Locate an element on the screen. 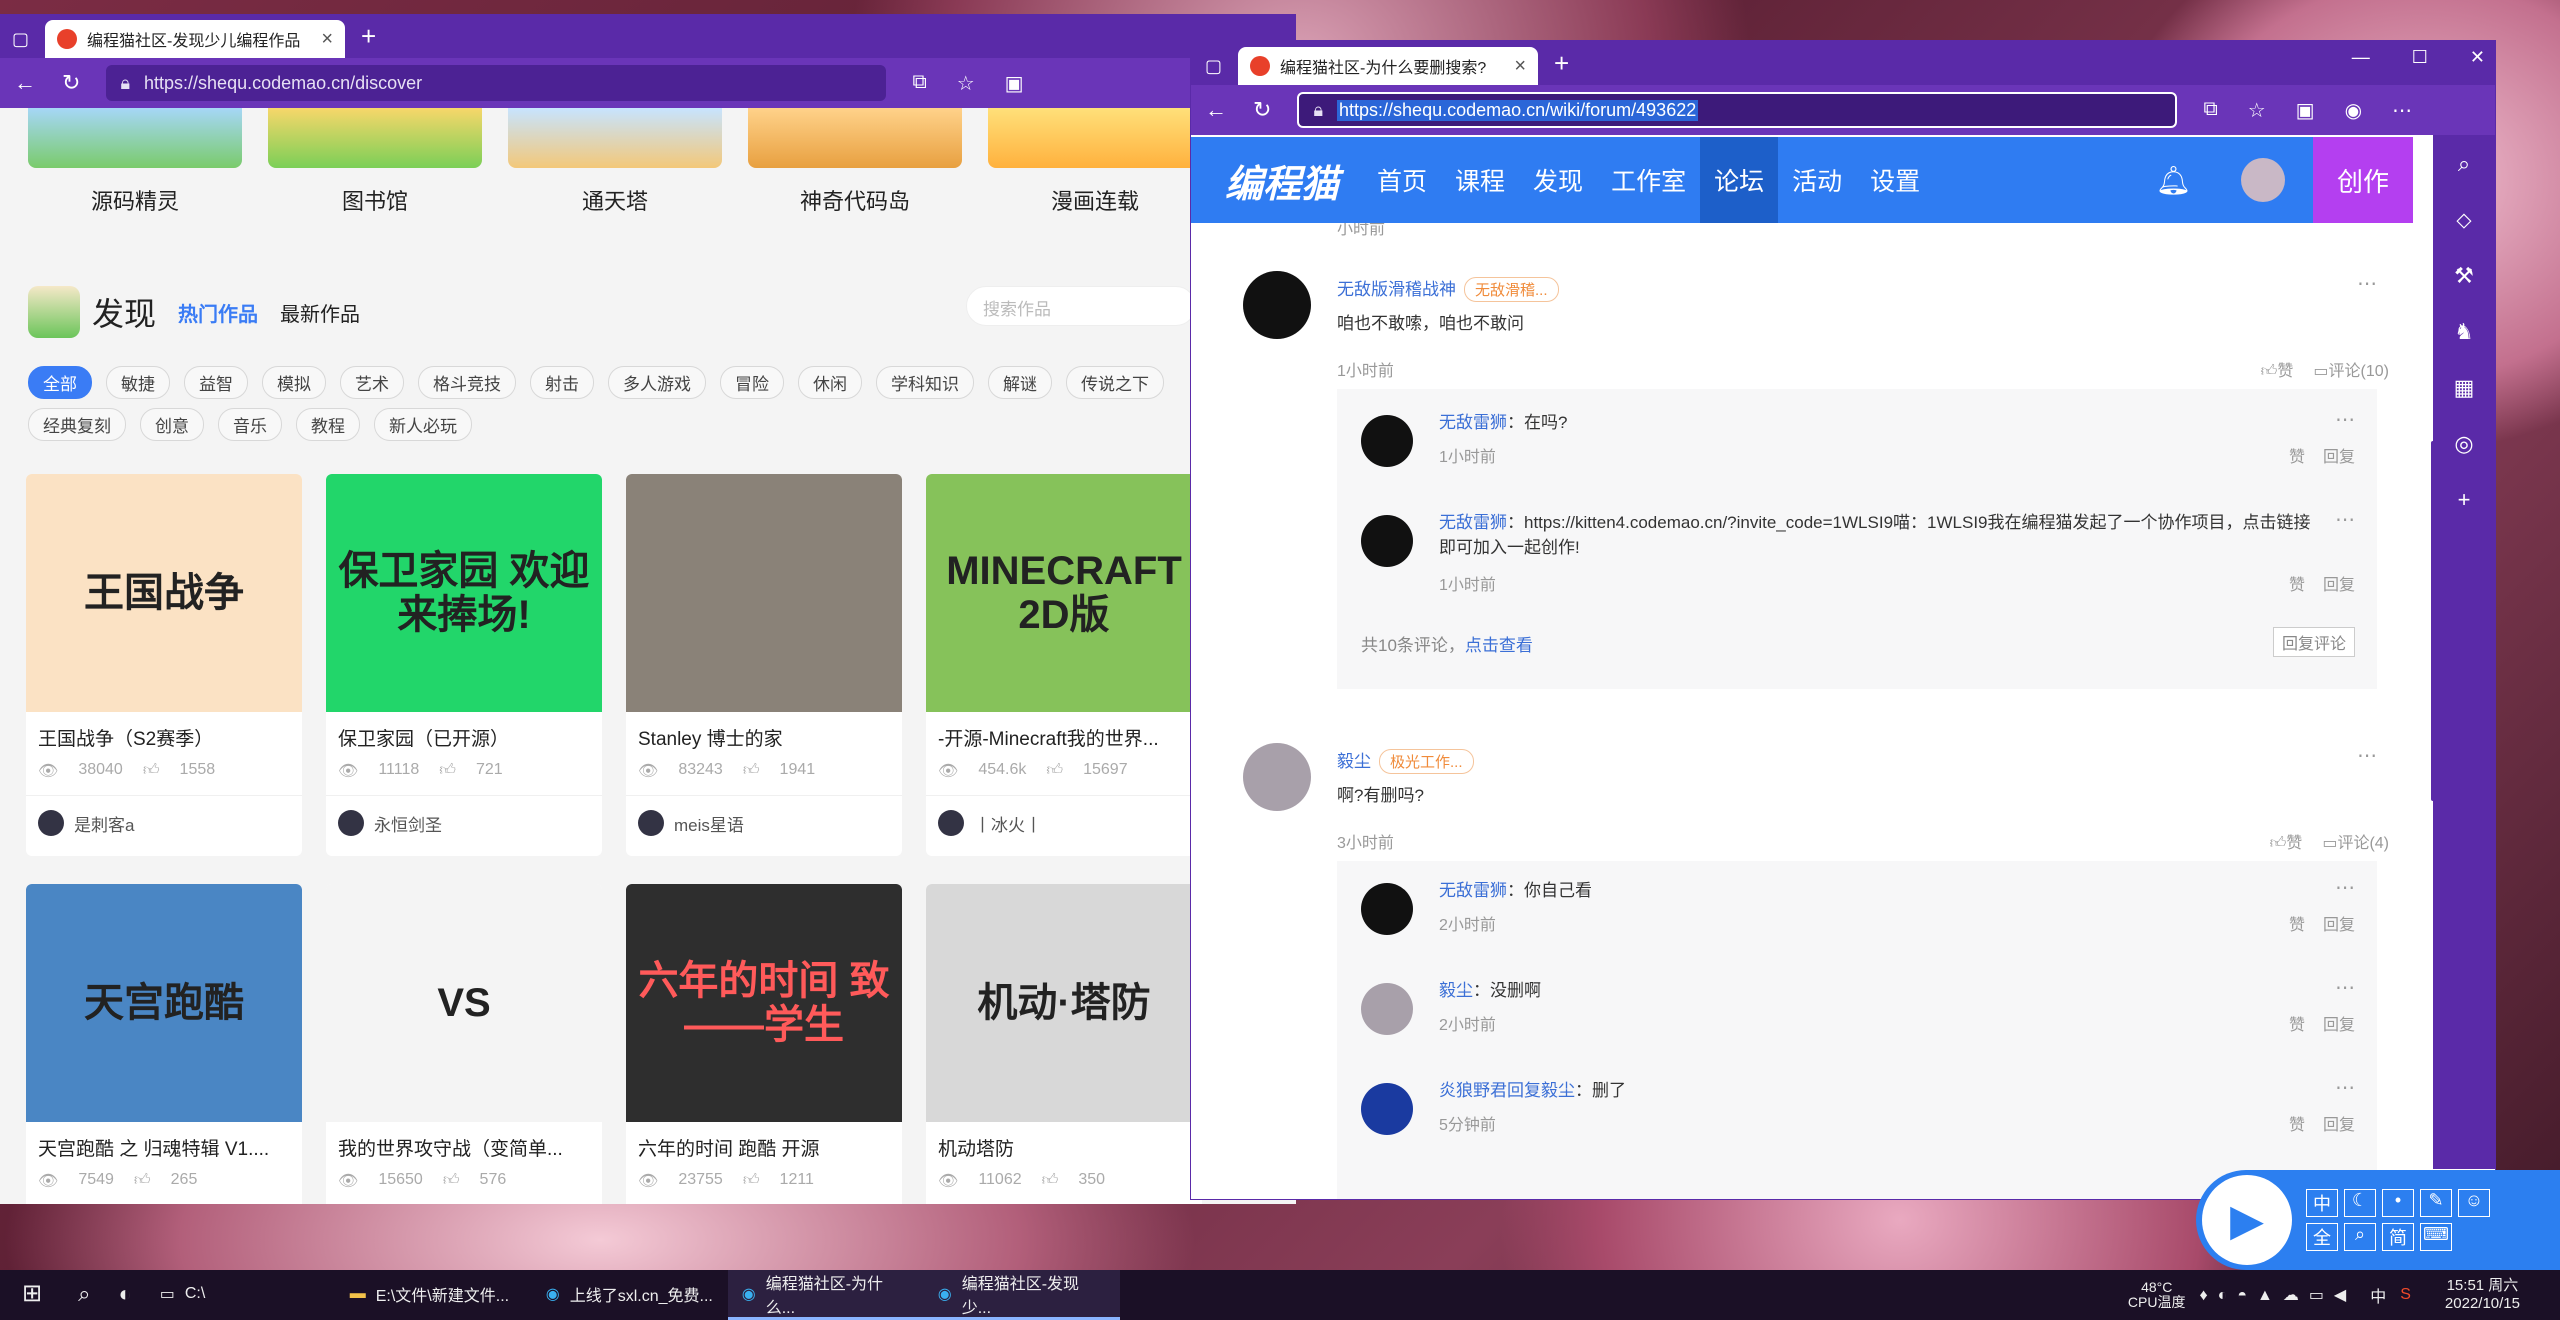  moon-icon: ☾ is located at coordinates (2360, 1203).